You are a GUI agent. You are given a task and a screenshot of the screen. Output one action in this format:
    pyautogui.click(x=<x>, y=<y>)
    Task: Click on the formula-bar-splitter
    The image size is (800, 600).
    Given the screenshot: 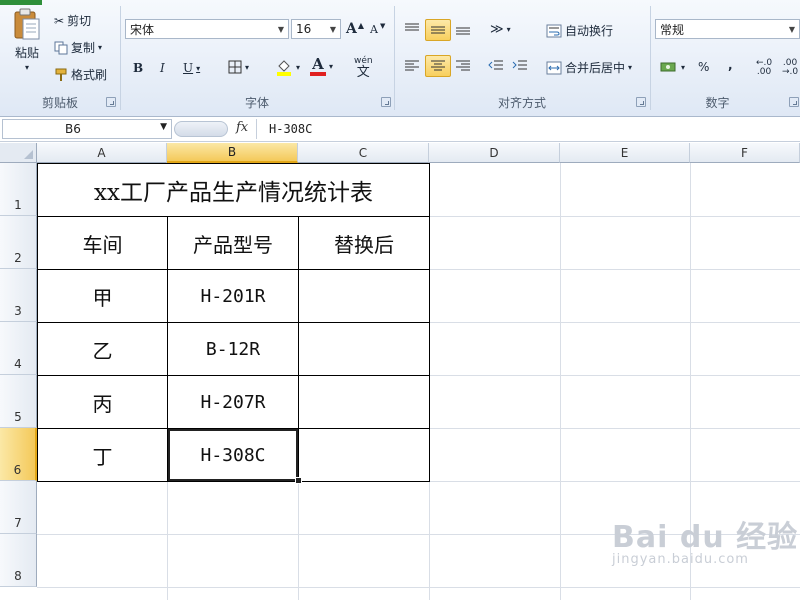 What is the action you would take?
    pyautogui.click(x=201, y=129)
    